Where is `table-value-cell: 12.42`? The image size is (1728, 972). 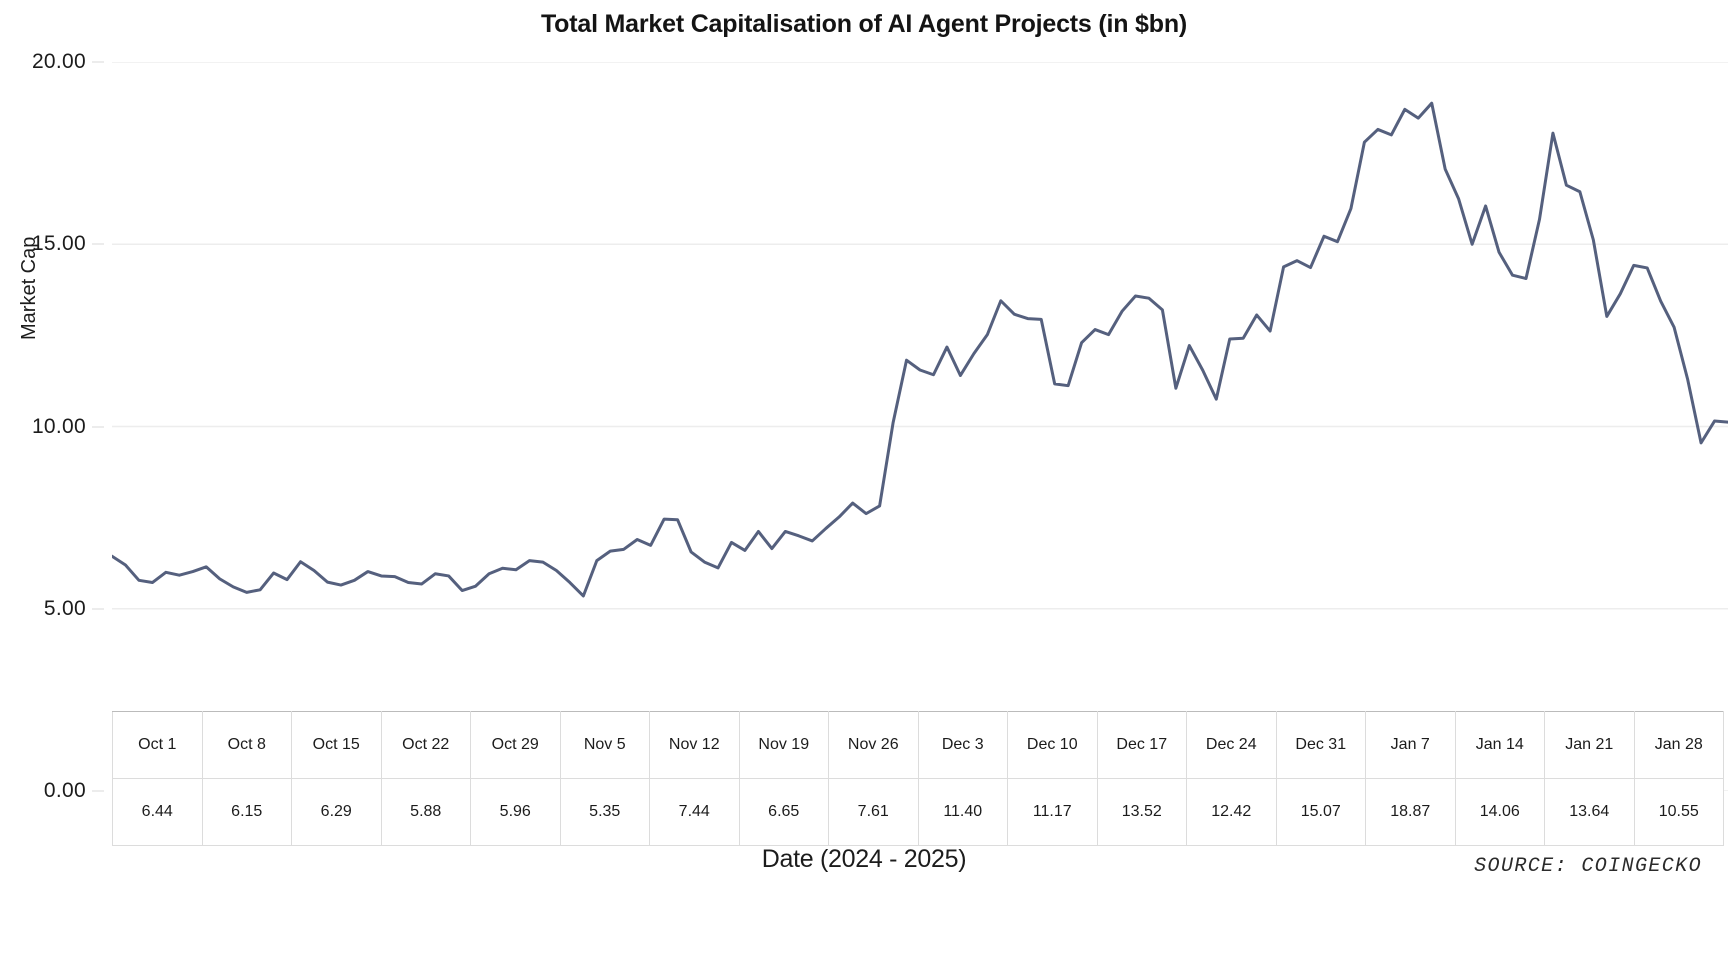
table-value-cell: 12.42 is located at coordinates (1231, 812).